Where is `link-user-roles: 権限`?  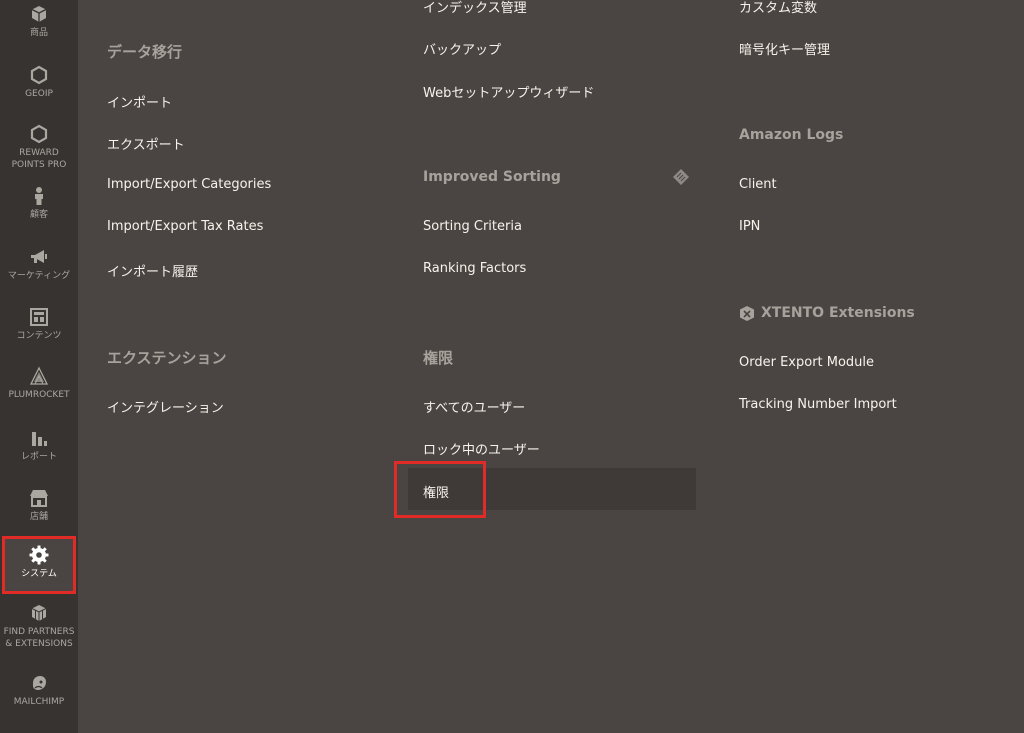
link-user-roles: 権限 is located at coordinates (436, 491).